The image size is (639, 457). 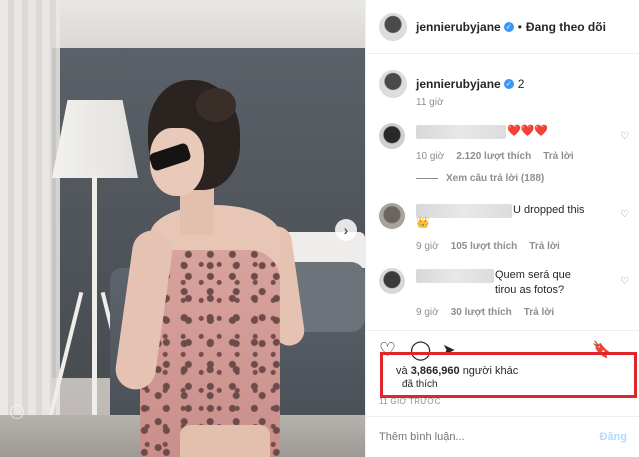 I want to click on comment-likes: 30 lượt thích, so click(x=481, y=312).